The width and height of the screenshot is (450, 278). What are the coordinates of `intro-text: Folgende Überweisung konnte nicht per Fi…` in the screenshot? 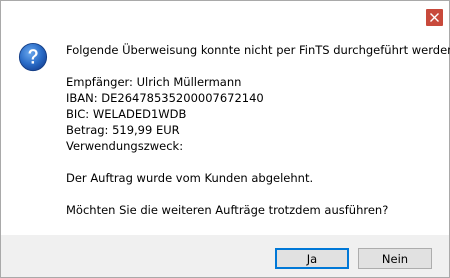 It's located at (258, 50).